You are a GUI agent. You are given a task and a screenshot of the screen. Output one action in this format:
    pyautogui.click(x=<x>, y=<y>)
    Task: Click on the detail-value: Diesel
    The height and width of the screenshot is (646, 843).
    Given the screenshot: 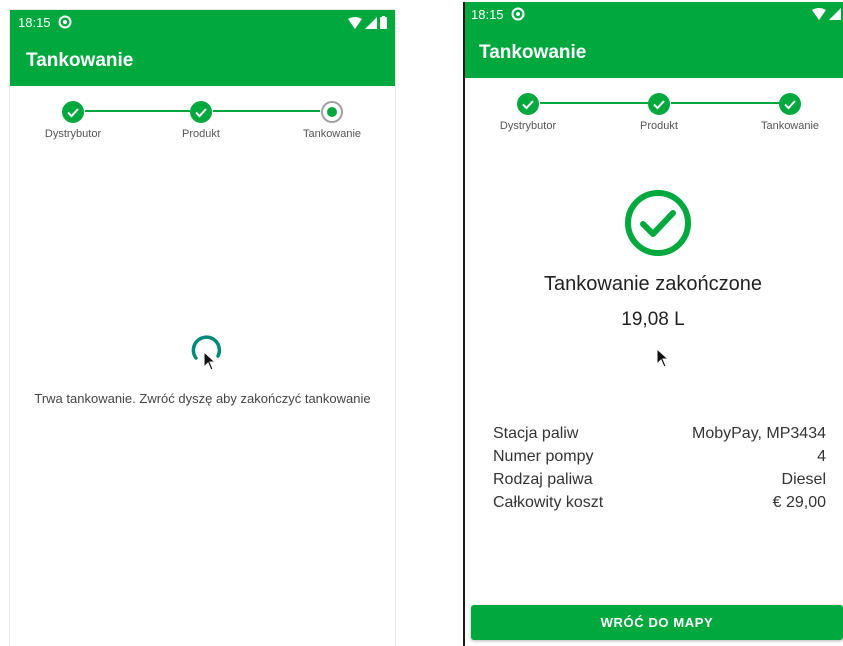 What is the action you would take?
    pyautogui.click(x=803, y=479)
    